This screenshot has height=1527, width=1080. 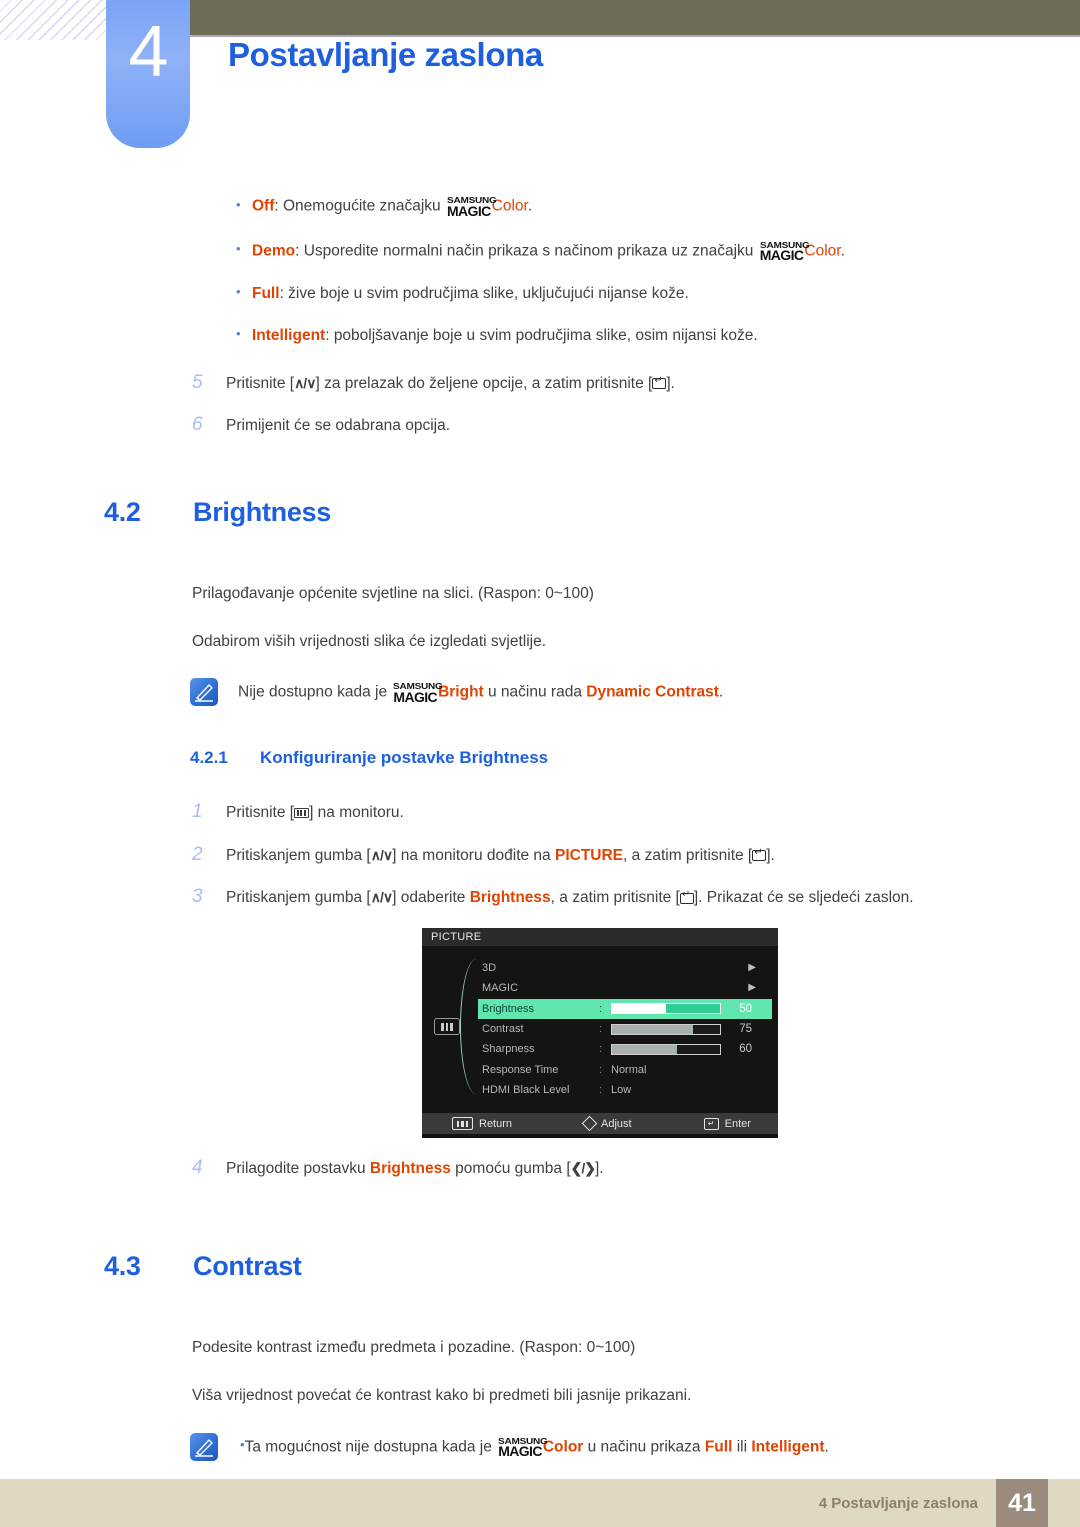 I want to click on osd-menu-item-response-time: Response Time : Normal, so click(x=625, y=1069).